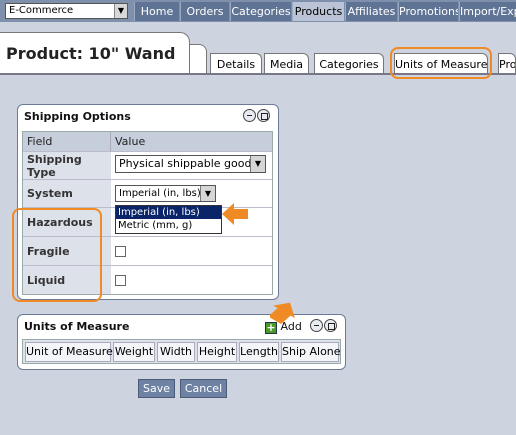 This screenshot has height=435, width=516. I want to click on panel-title: Shipping Options, so click(148, 116).